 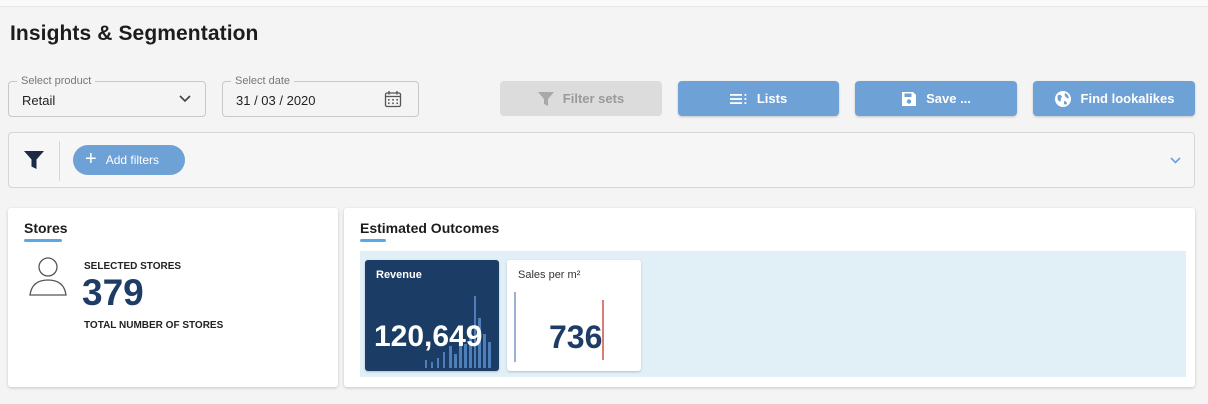 What do you see at coordinates (1063, 99) in the screenshot?
I see `globe-icon` at bounding box center [1063, 99].